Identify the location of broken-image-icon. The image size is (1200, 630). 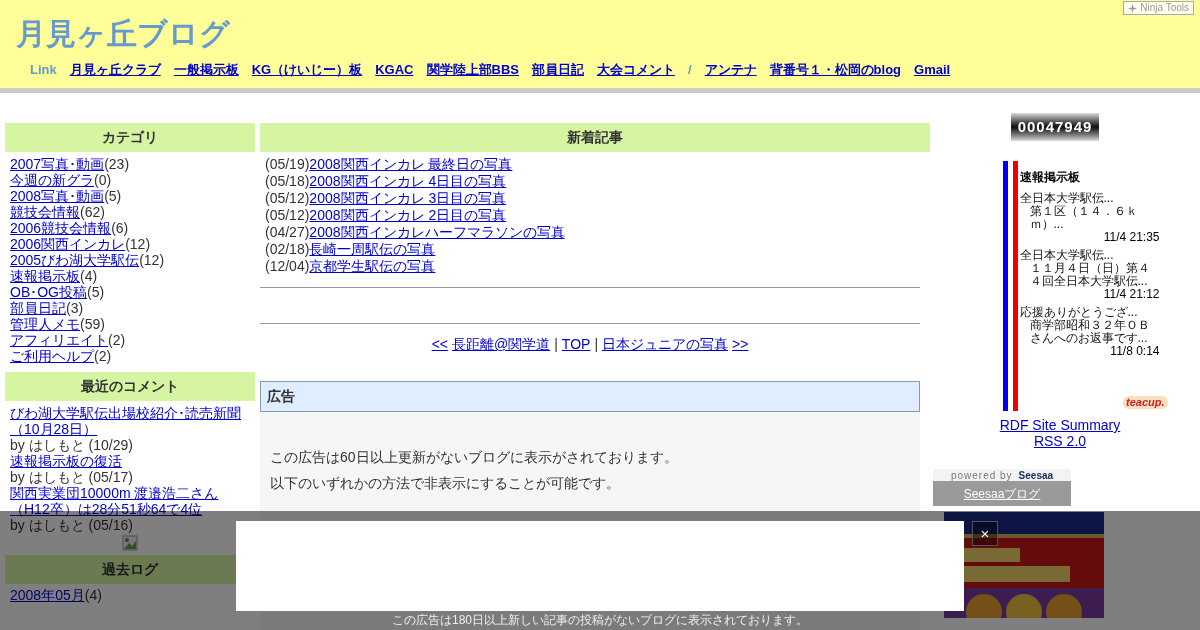
(130, 543).